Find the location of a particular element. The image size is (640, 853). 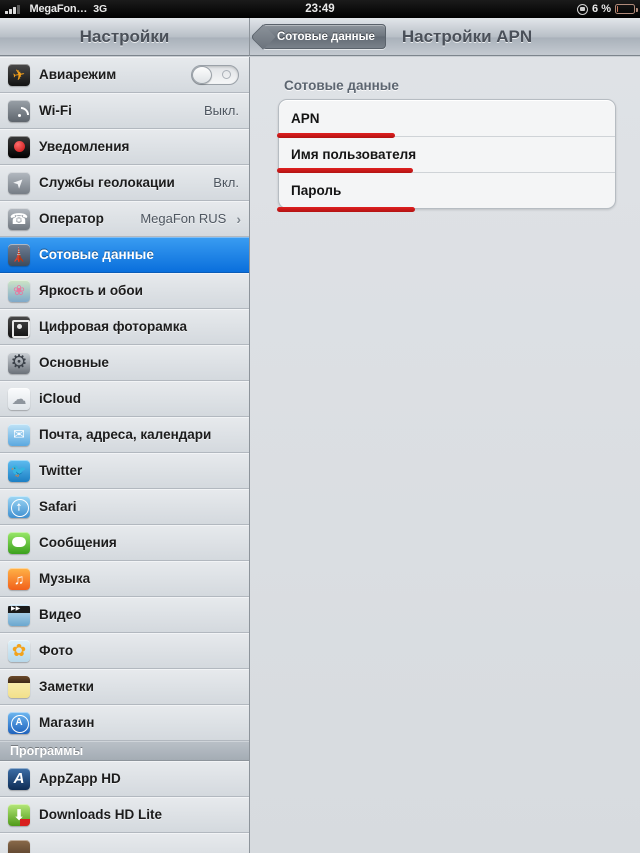

field-label: APN is located at coordinates (305, 118).